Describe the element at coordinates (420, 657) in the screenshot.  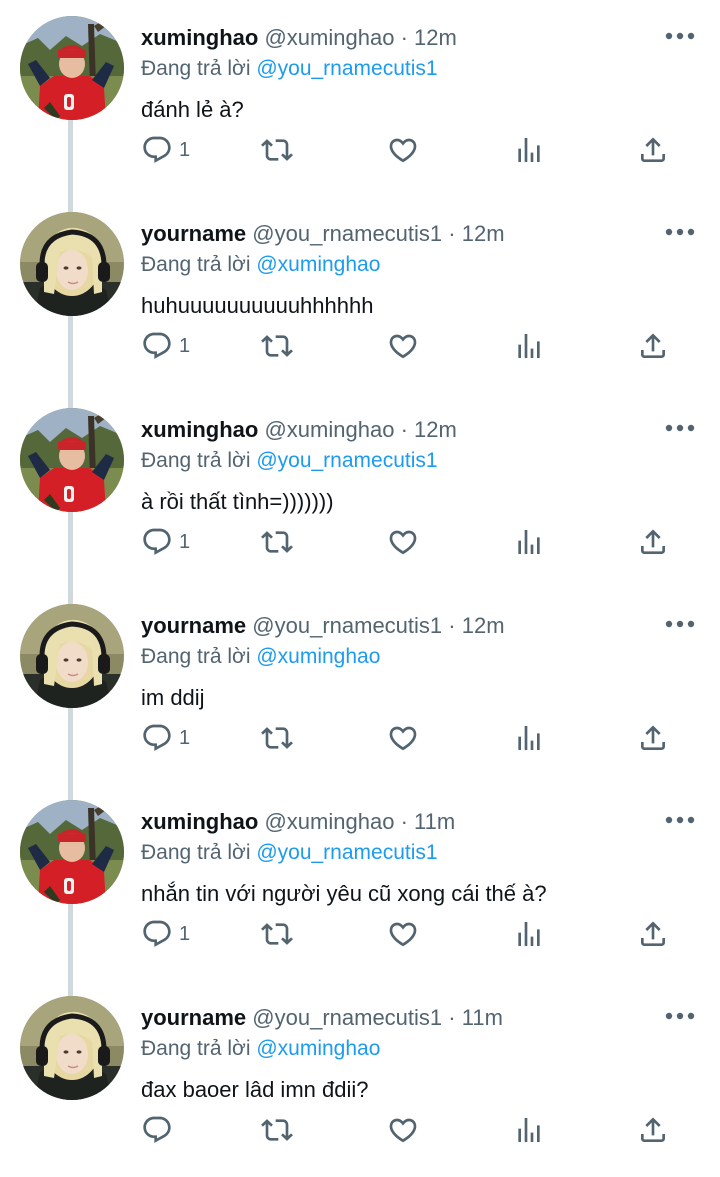
I see `replying-to: Đang trả lời @xuminghao` at that location.